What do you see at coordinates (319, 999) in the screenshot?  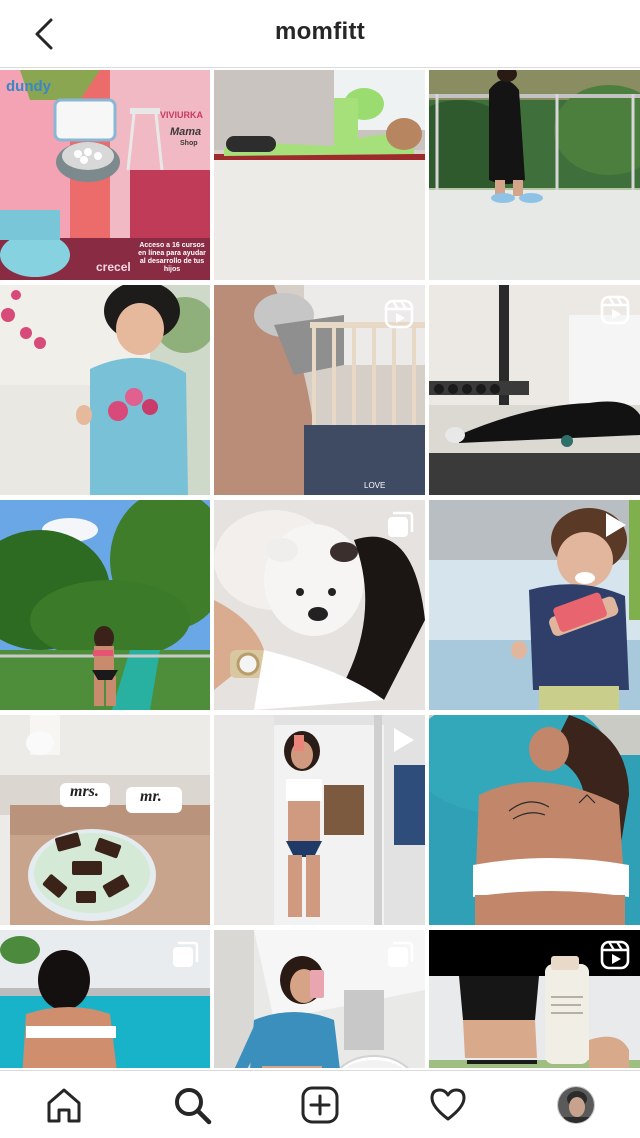 I see `post-tile-bathroom-selfie` at bounding box center [319, 999].